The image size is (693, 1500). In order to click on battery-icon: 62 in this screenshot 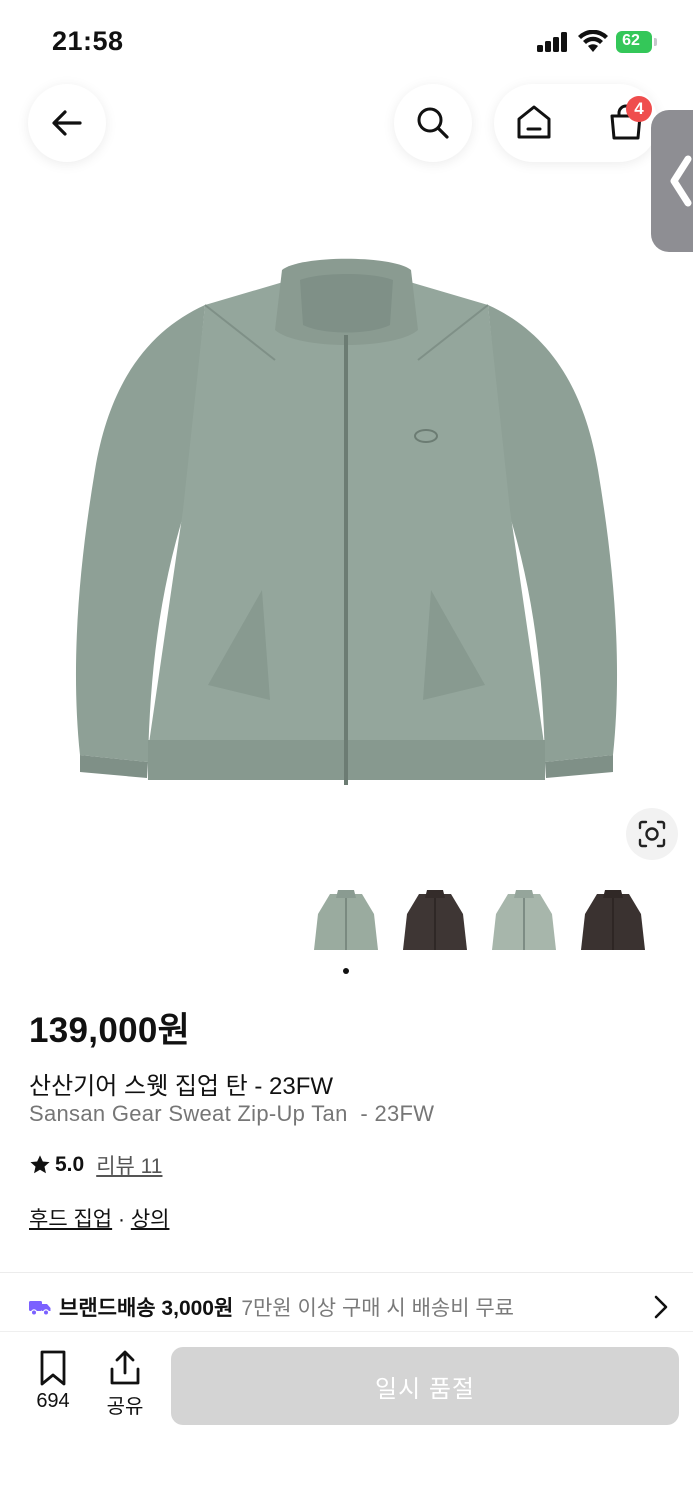, I will do `click(637, 42)`.